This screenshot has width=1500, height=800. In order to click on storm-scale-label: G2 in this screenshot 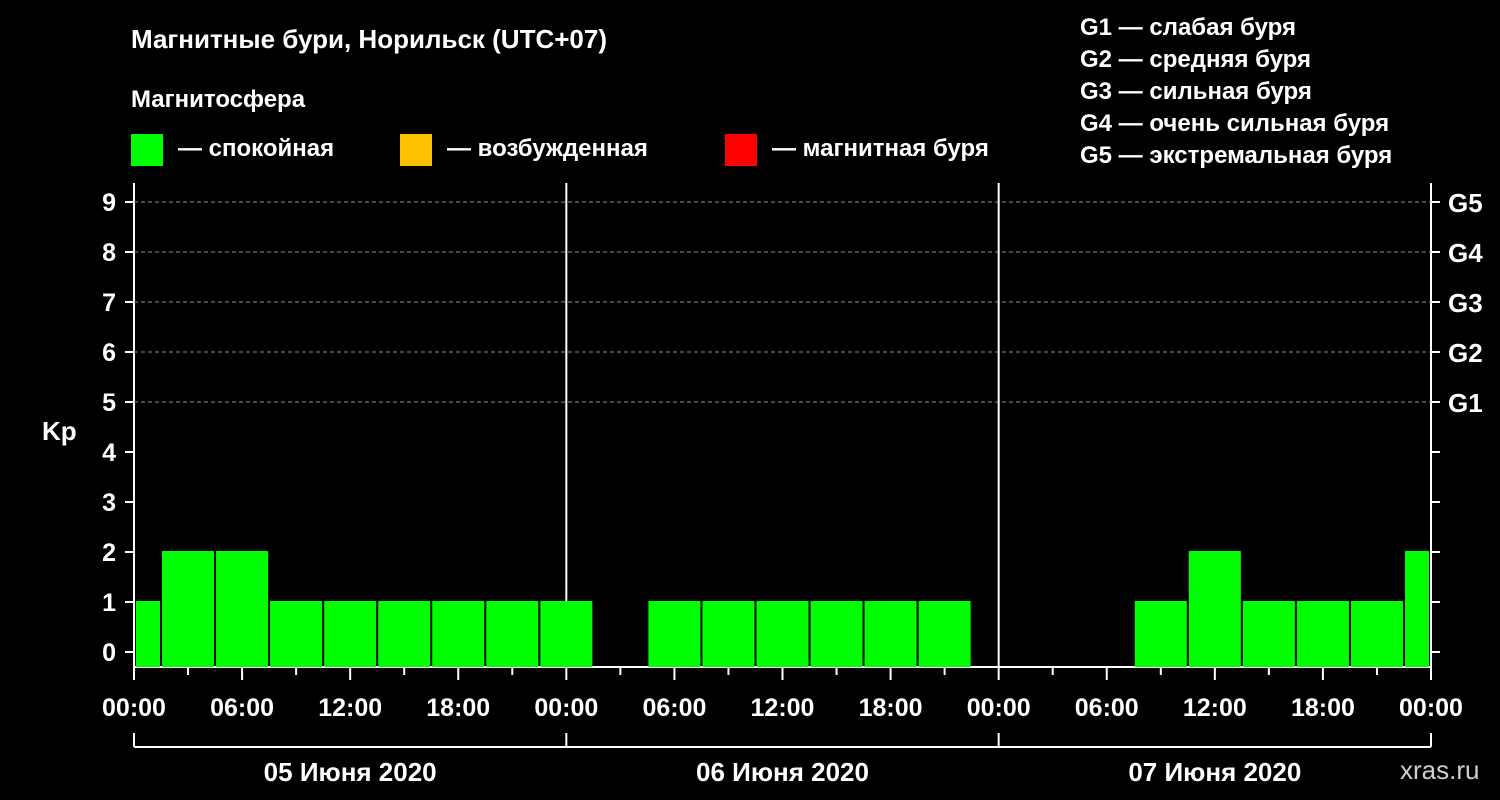, I will do `click(1465, 353)`.